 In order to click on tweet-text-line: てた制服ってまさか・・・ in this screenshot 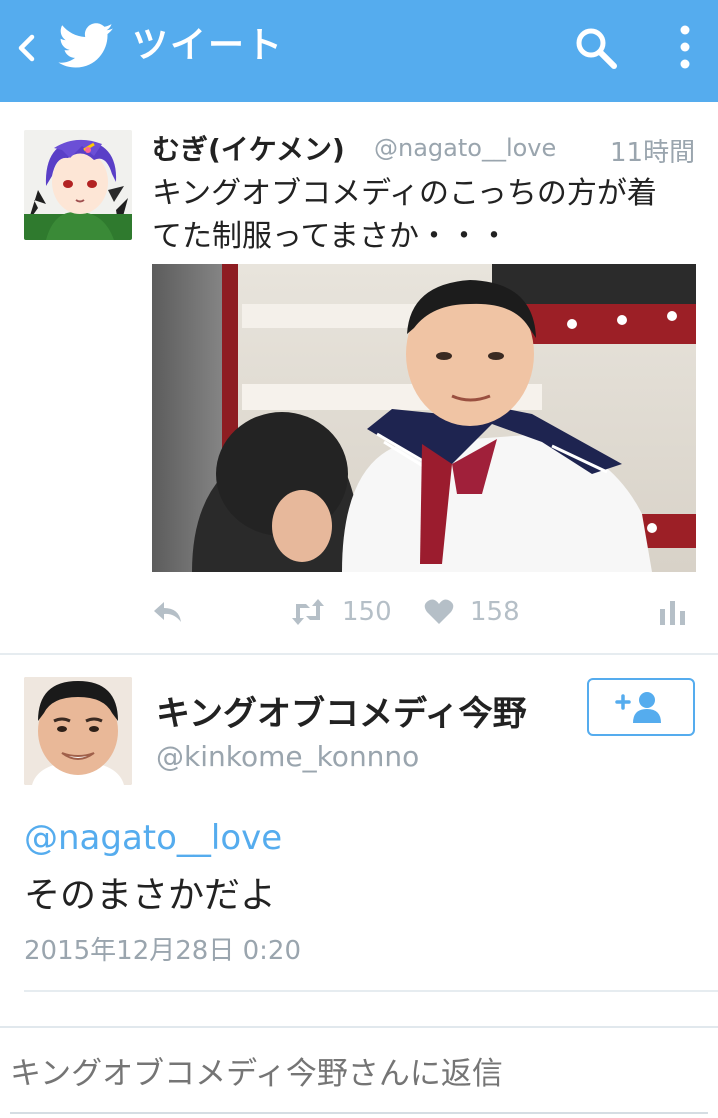, I will do `click(330, 236)`.